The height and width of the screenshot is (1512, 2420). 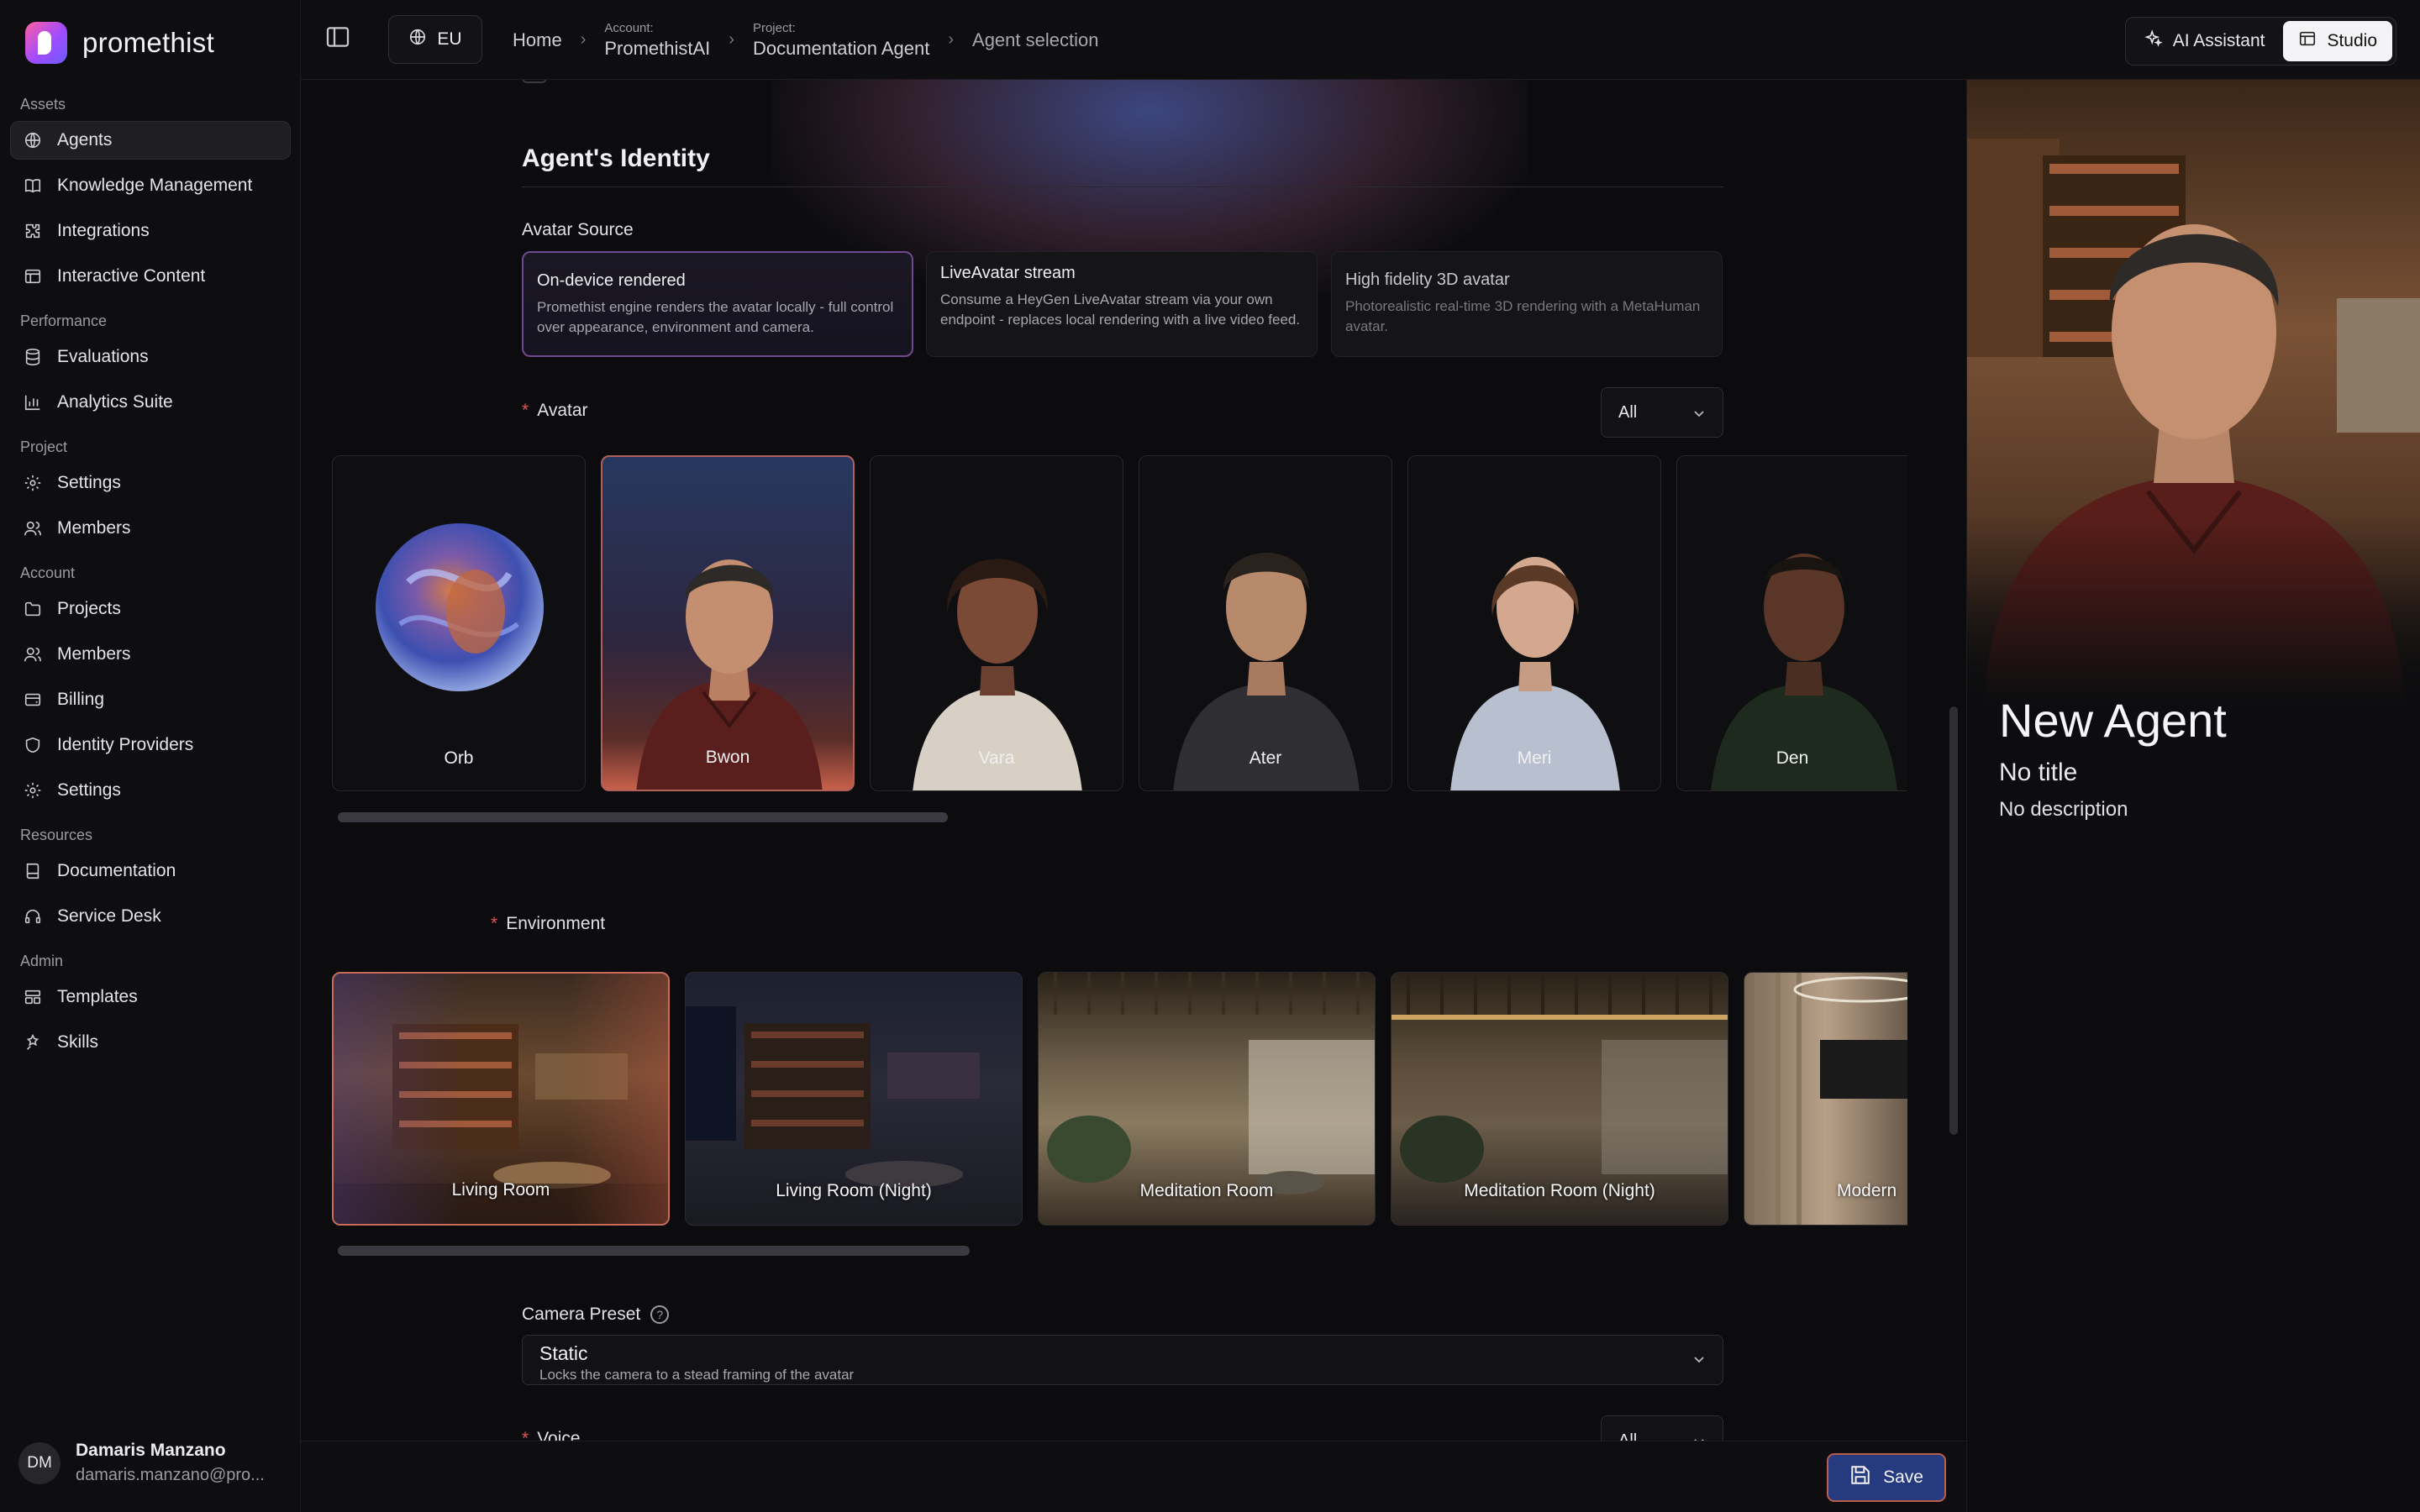 What do you see at coordinates (1427, 279) in the screenshot?
I see `source-title: High fidelity 3D avatar` at bounding box center [1427, 279].